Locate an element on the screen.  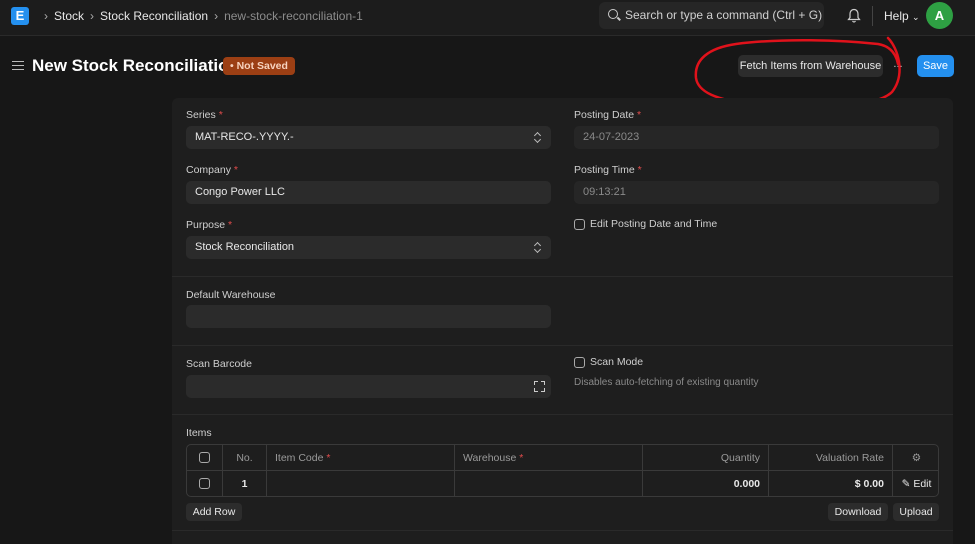
scan-barcode-label: Scan Barcode is located at coordinates (219, 364).